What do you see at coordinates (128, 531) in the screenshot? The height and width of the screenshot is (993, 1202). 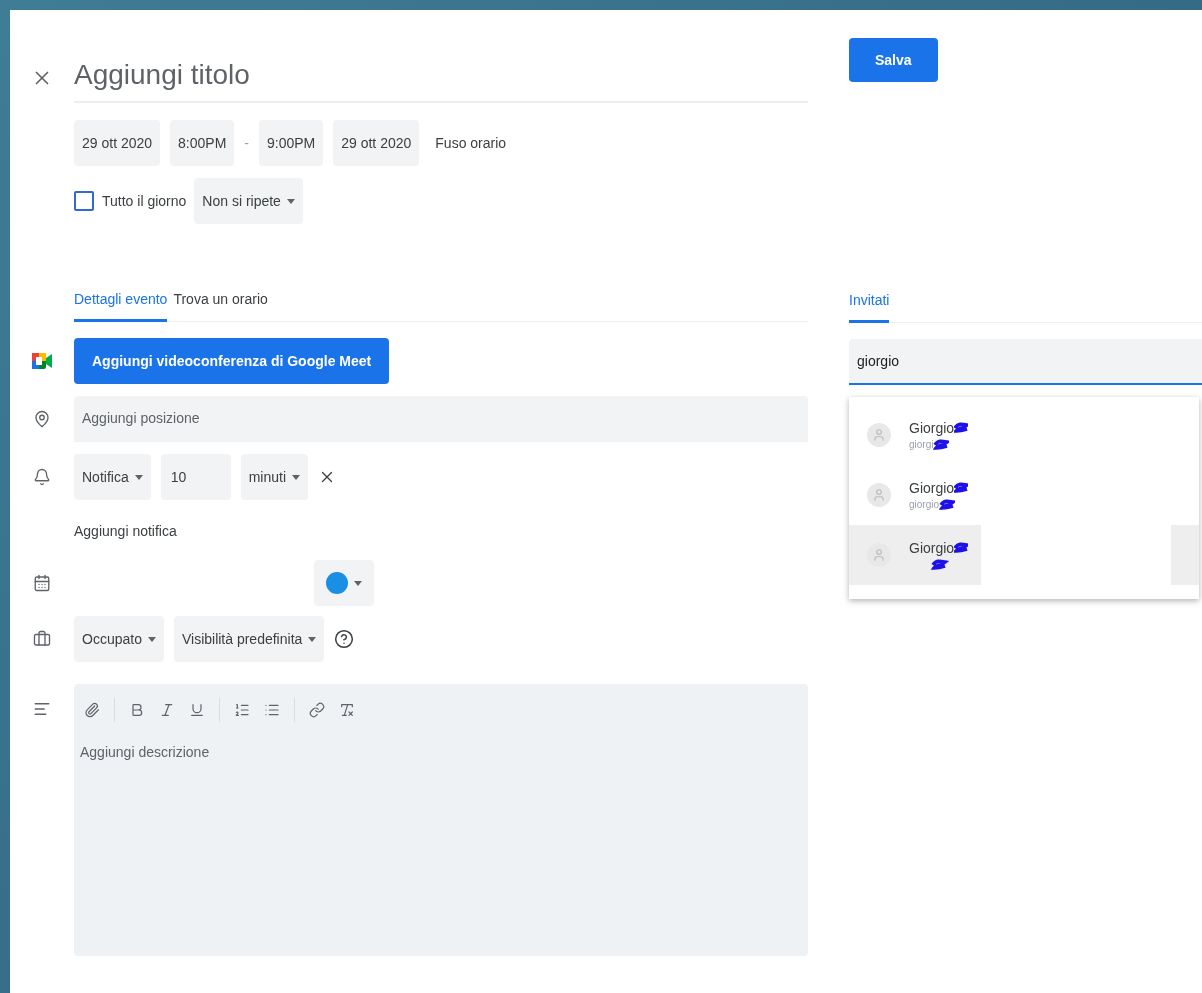 I see `add-notification-link: Aggiungi notifica` at bounding box center [128, 531].